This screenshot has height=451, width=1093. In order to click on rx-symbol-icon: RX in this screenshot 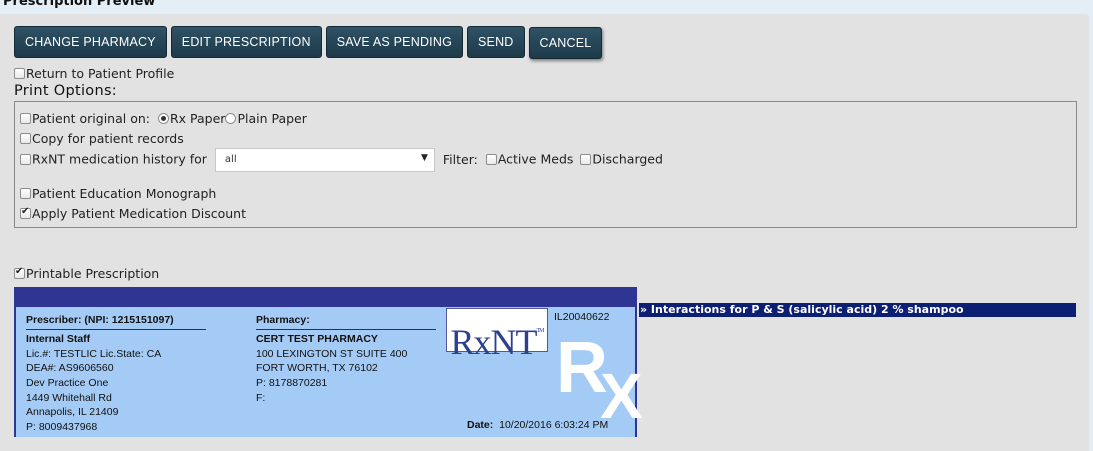, I will do `click(599, 380)`.